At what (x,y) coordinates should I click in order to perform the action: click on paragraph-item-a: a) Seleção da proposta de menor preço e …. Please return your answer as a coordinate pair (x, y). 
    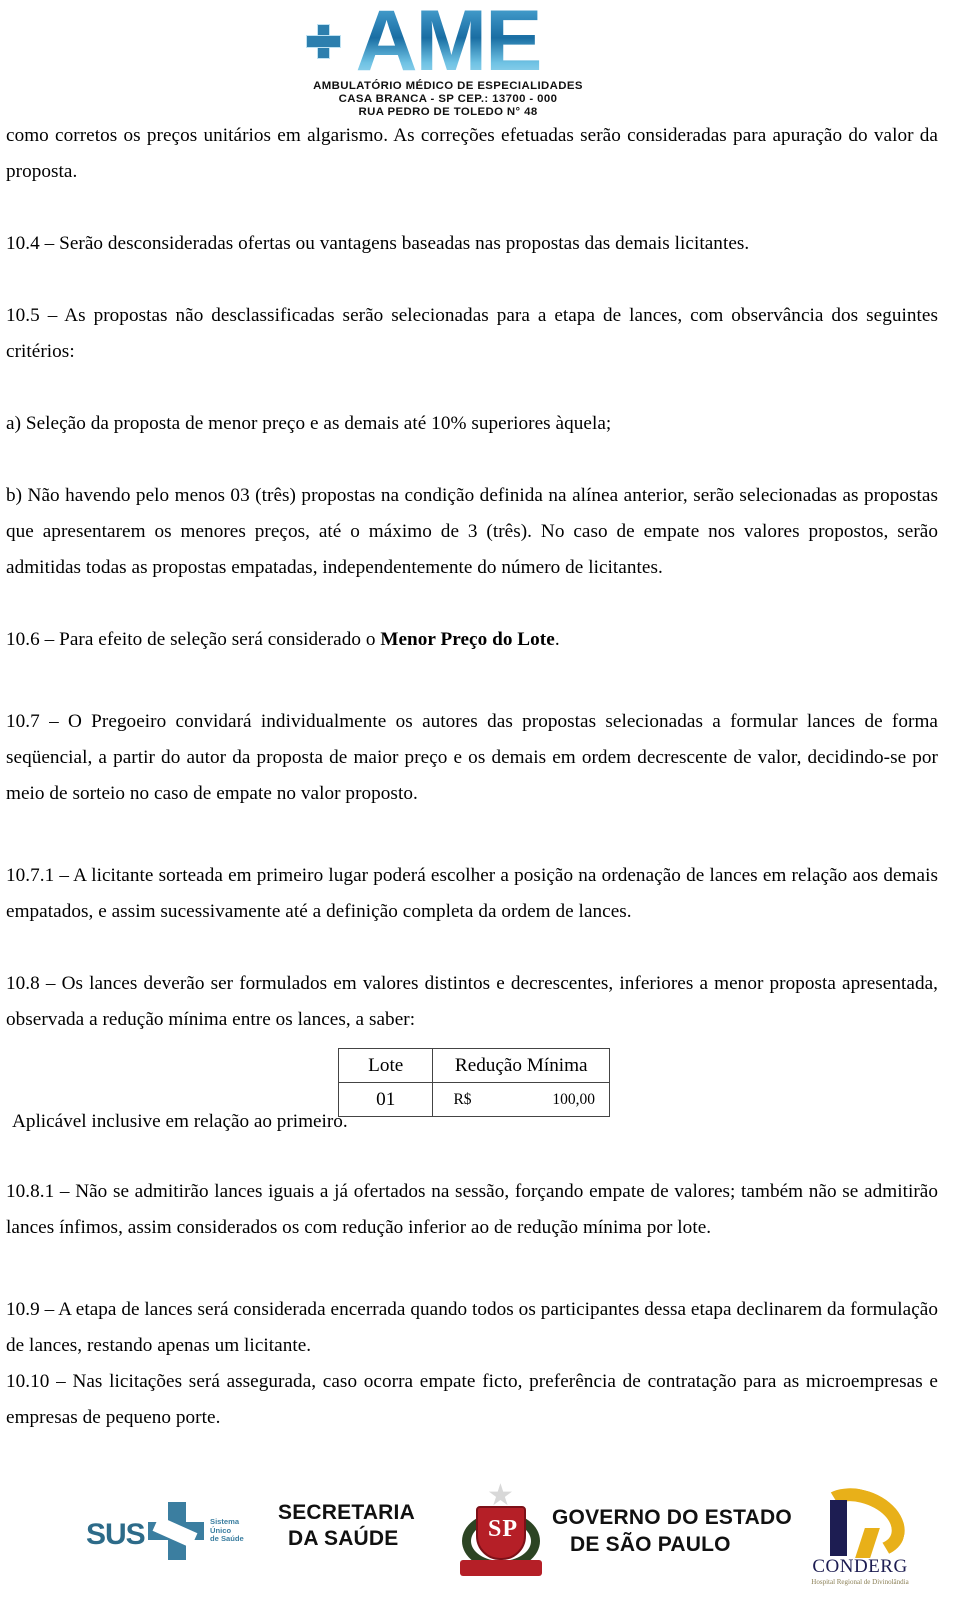
    Looking at the image, I should click on (309, 423).